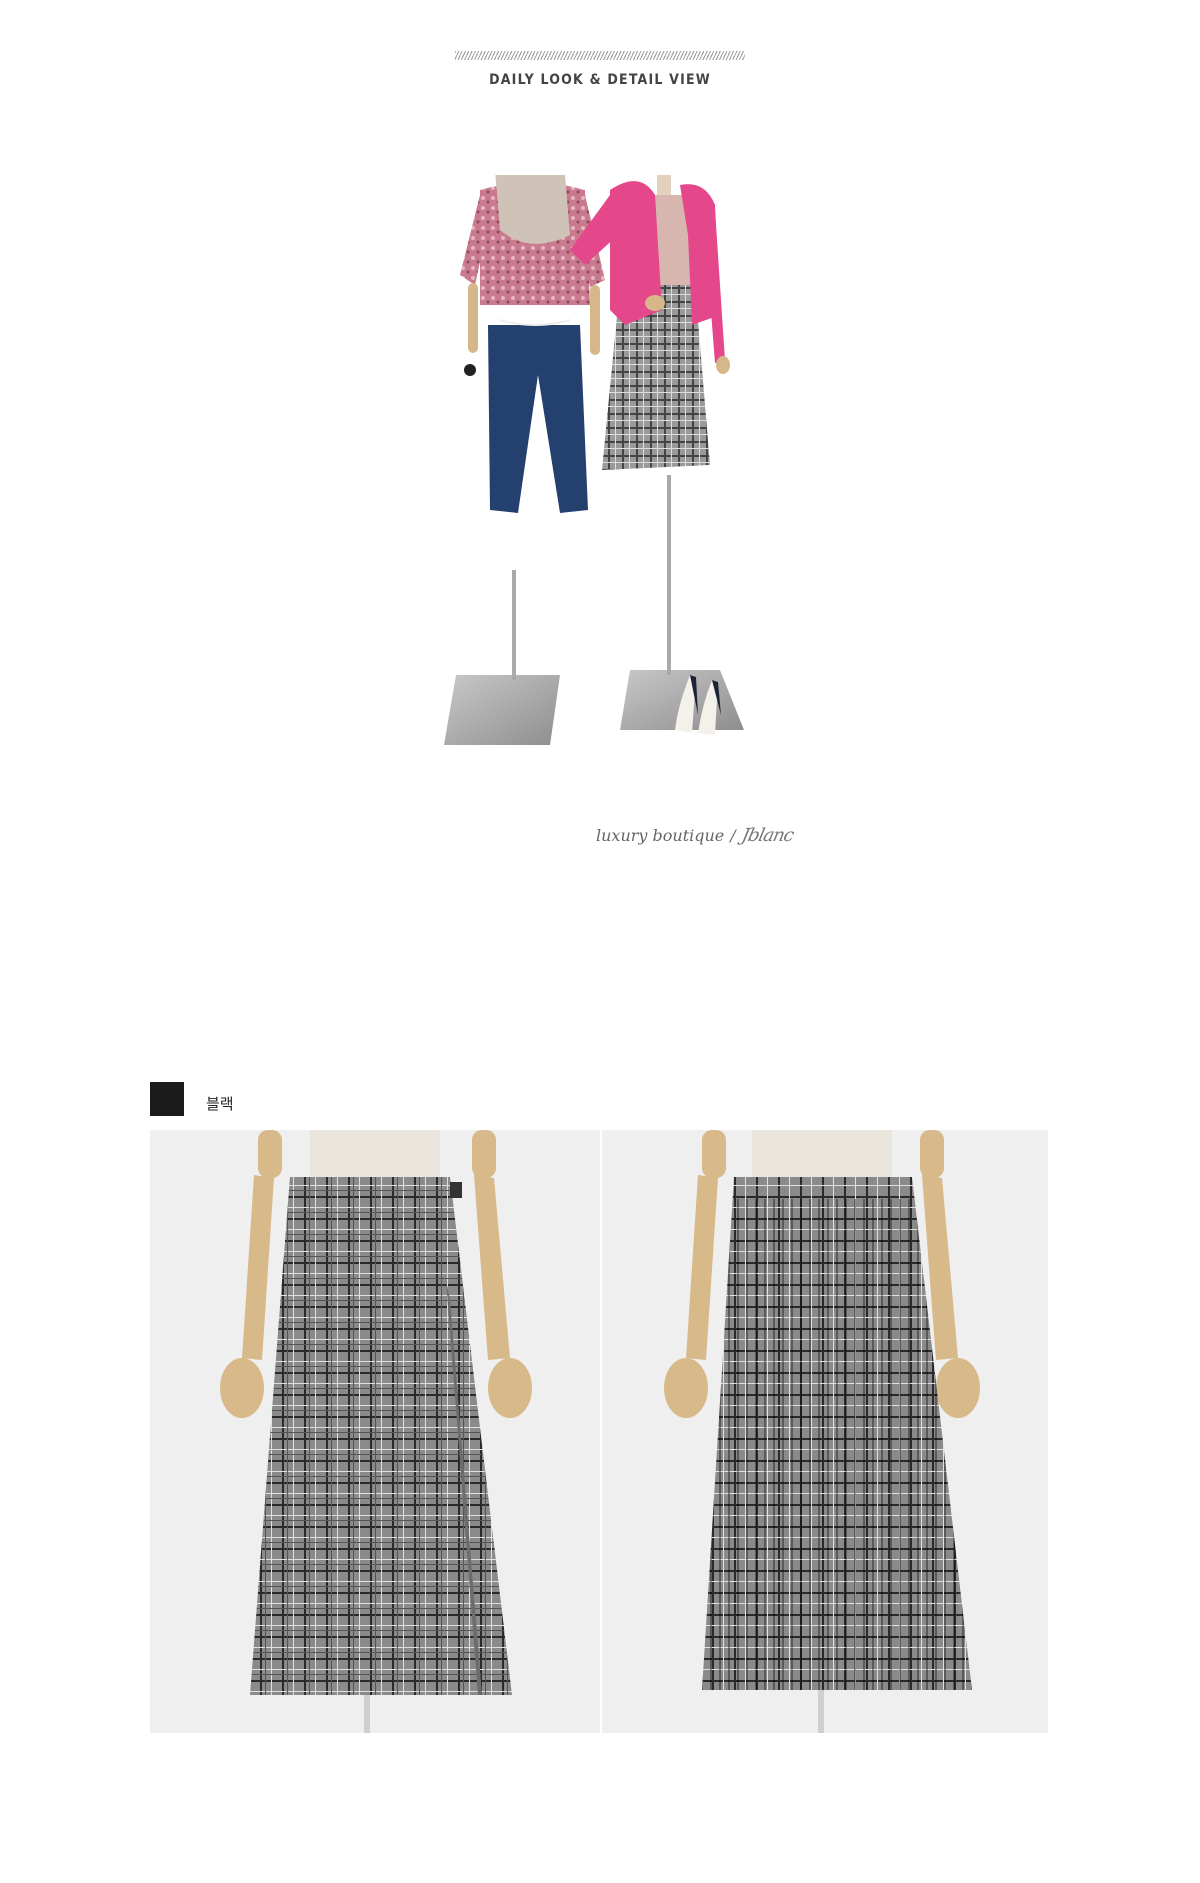 The height and width of the screenshot is (1883, 1200). Describe the element at coordinates (767, 835) in the screenshot. I see `brand-script-logo: Jblanc` at that location.